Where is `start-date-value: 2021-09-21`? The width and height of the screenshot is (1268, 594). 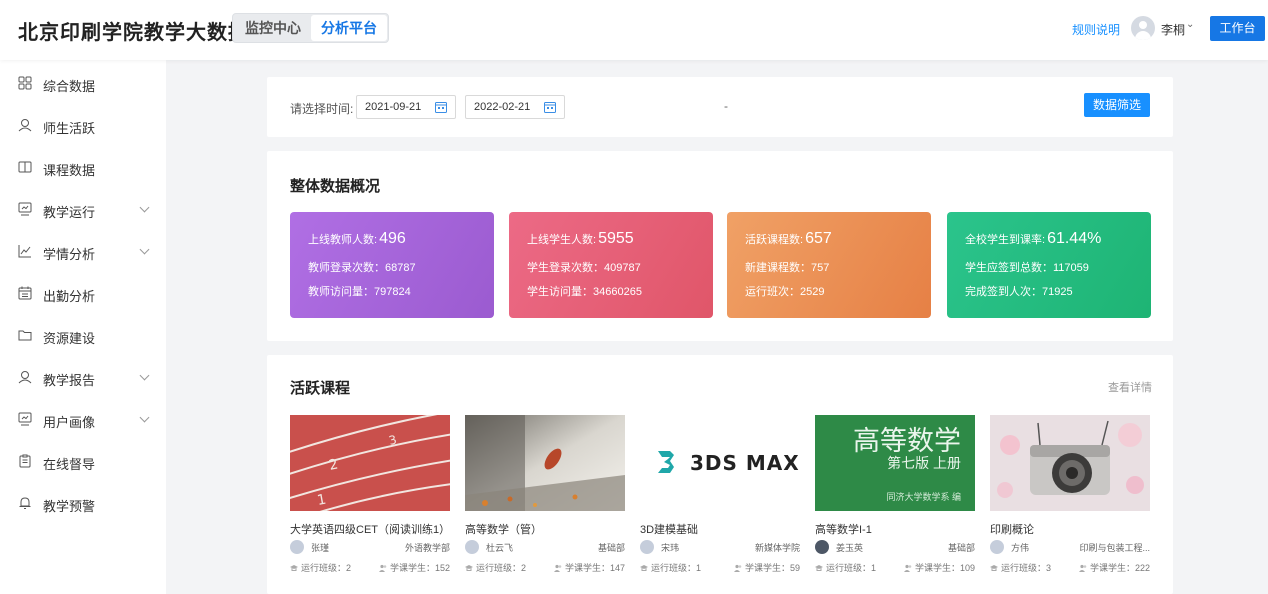 start-date-value: 2021-09-21 is located at coordinates (393, 107).